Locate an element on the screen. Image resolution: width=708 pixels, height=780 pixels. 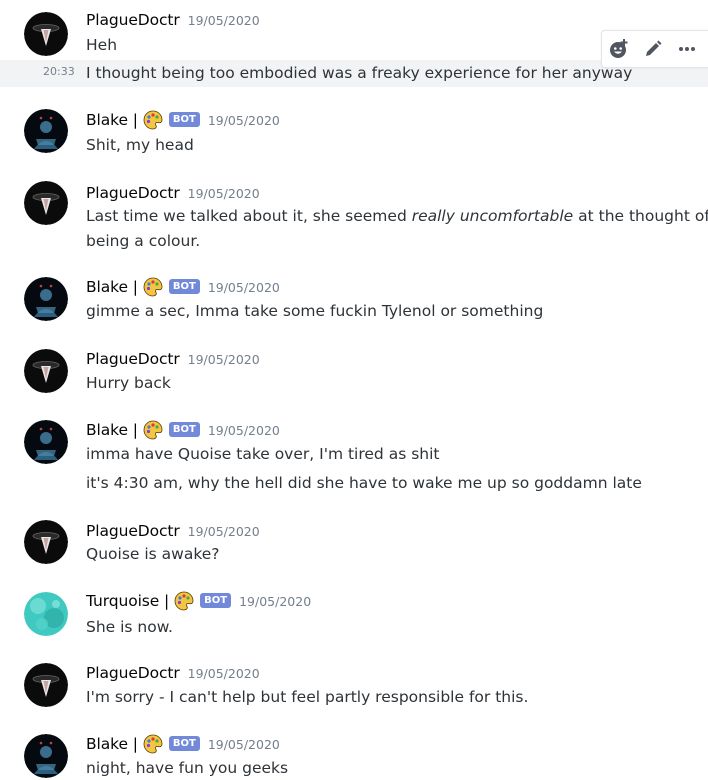
message-text: night, have fun you geeks is located at coordinates (187, 768).